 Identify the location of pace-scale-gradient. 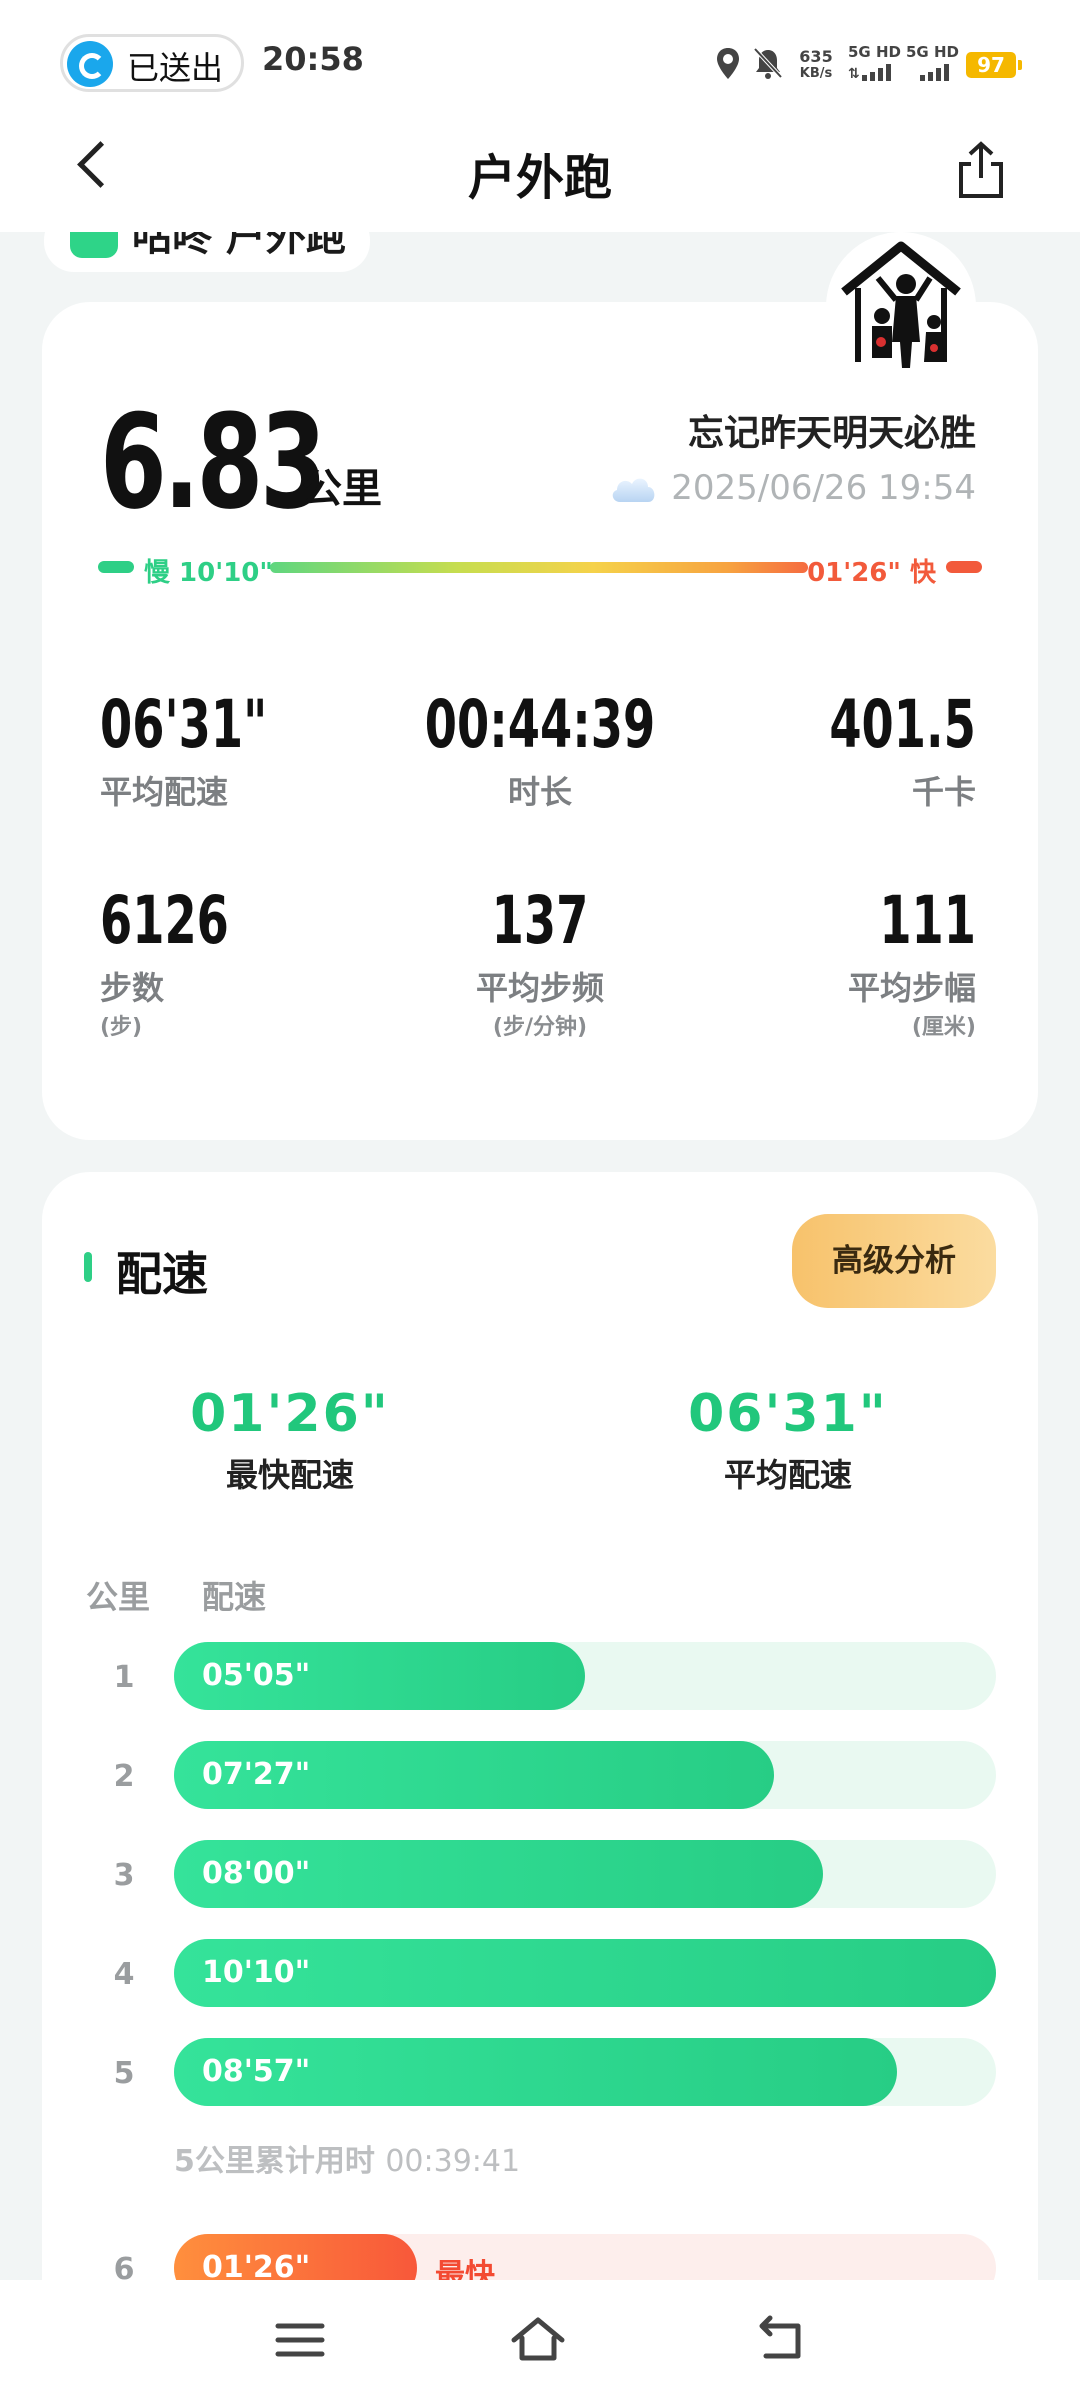
(539, 567).